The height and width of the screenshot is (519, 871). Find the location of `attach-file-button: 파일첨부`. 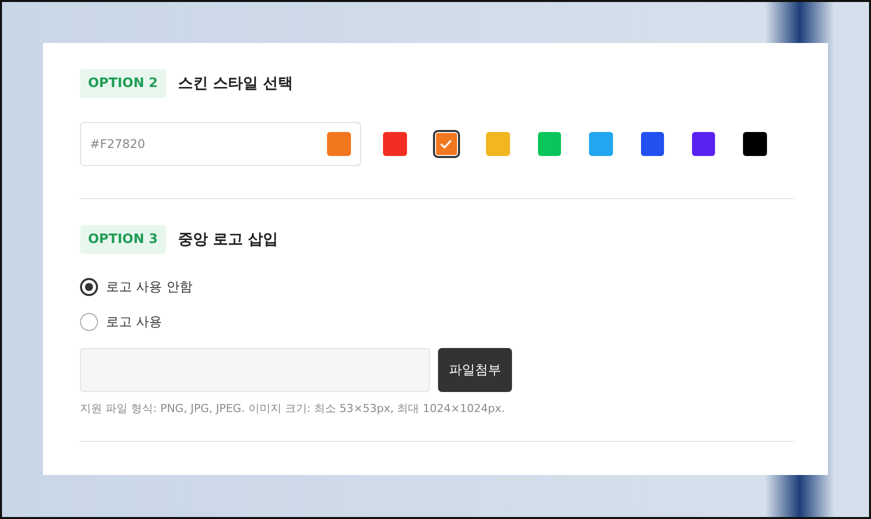

attach-file-button: 파일첨부 is located at coordinates (475, 370).